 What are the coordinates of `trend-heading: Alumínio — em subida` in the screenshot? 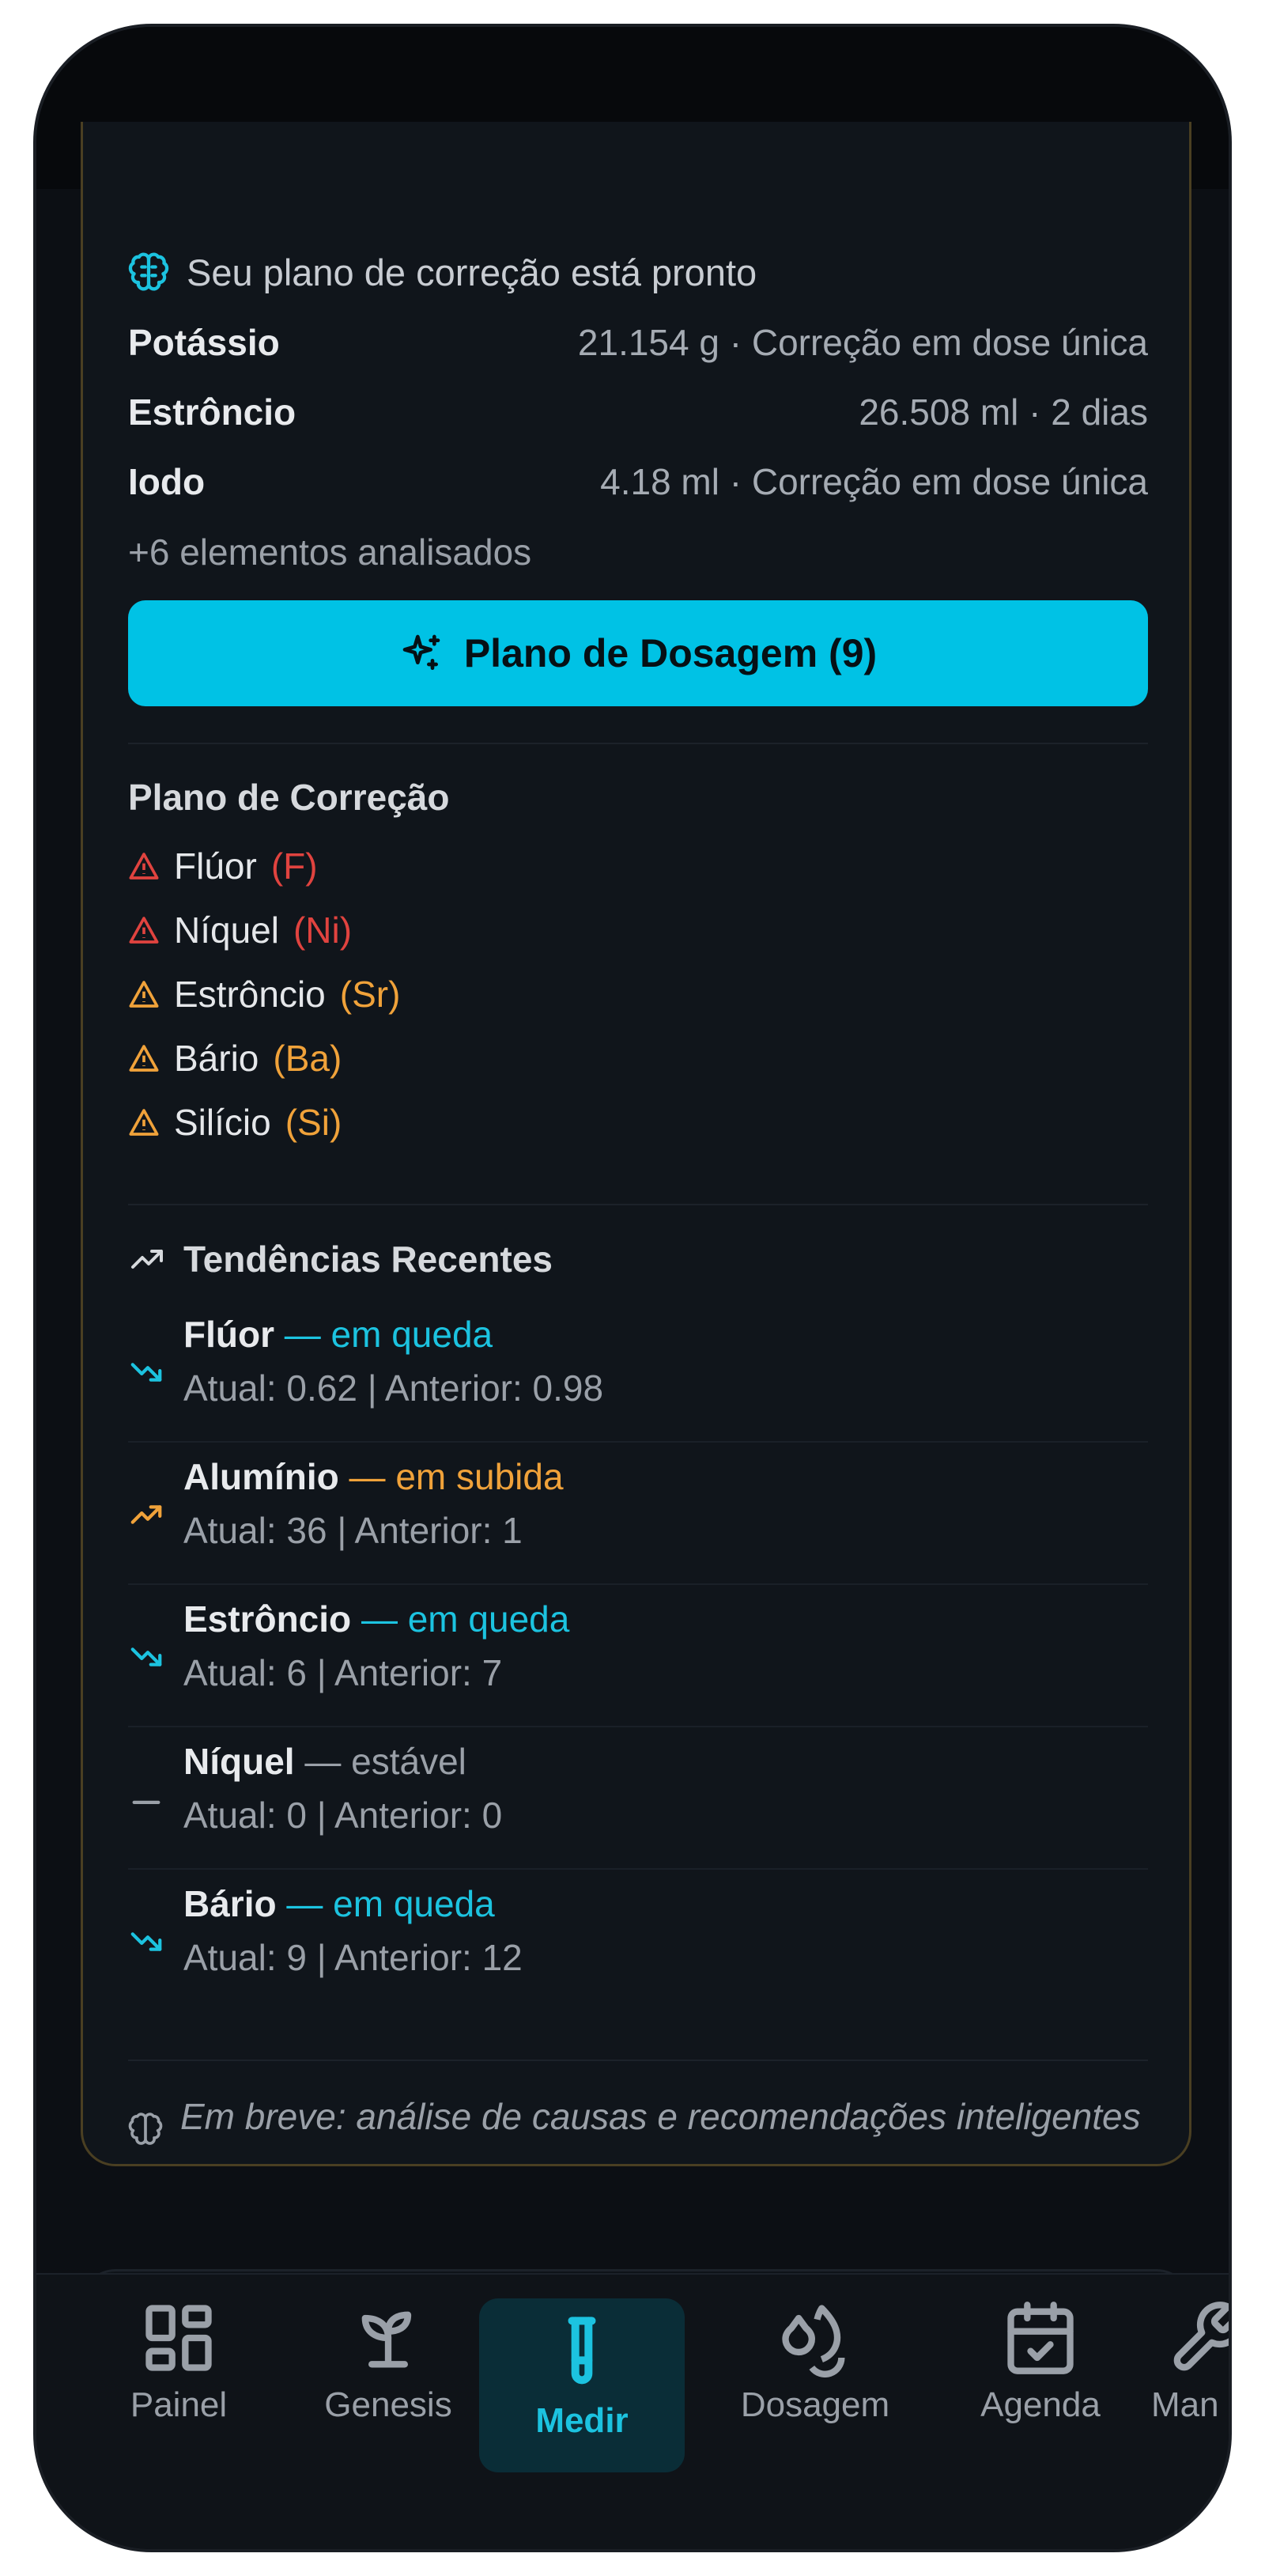 It's located at (373, 1477).